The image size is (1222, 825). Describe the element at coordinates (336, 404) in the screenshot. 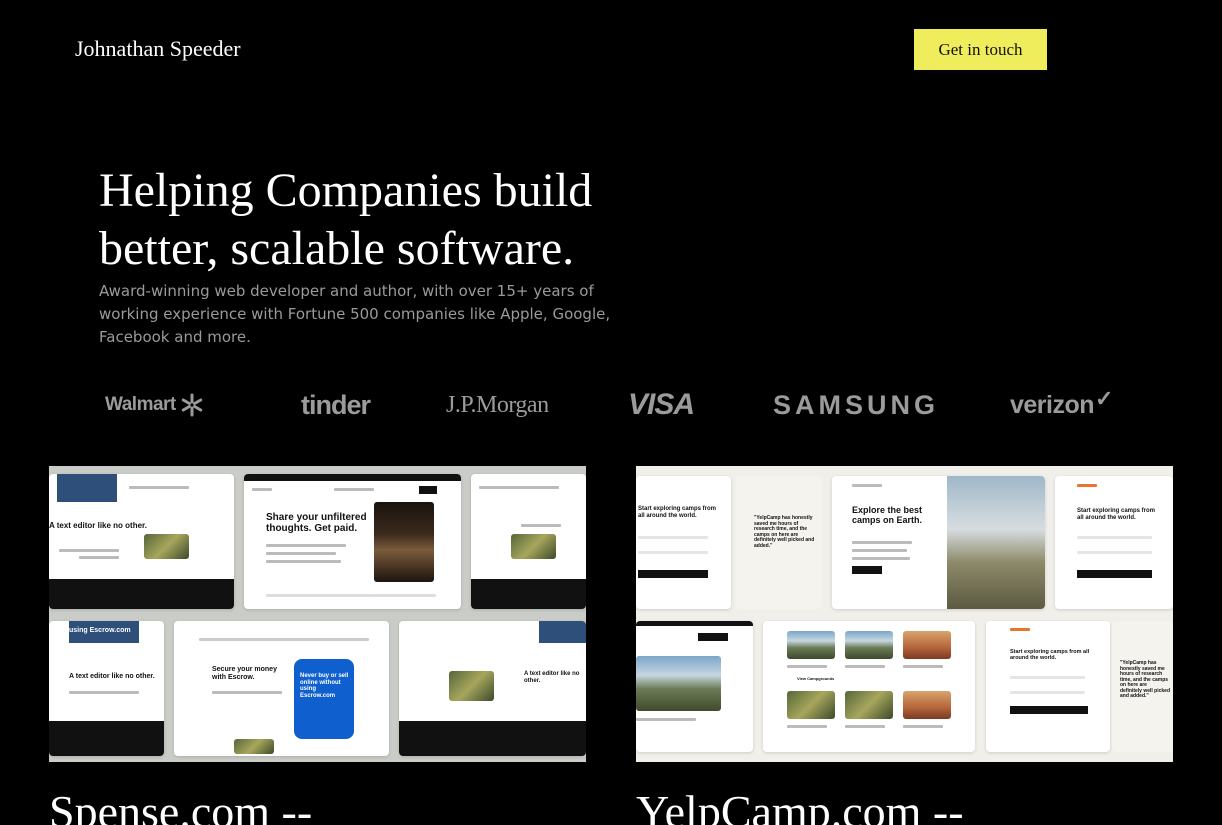

I see `tinder-logo: tinder` at that location.